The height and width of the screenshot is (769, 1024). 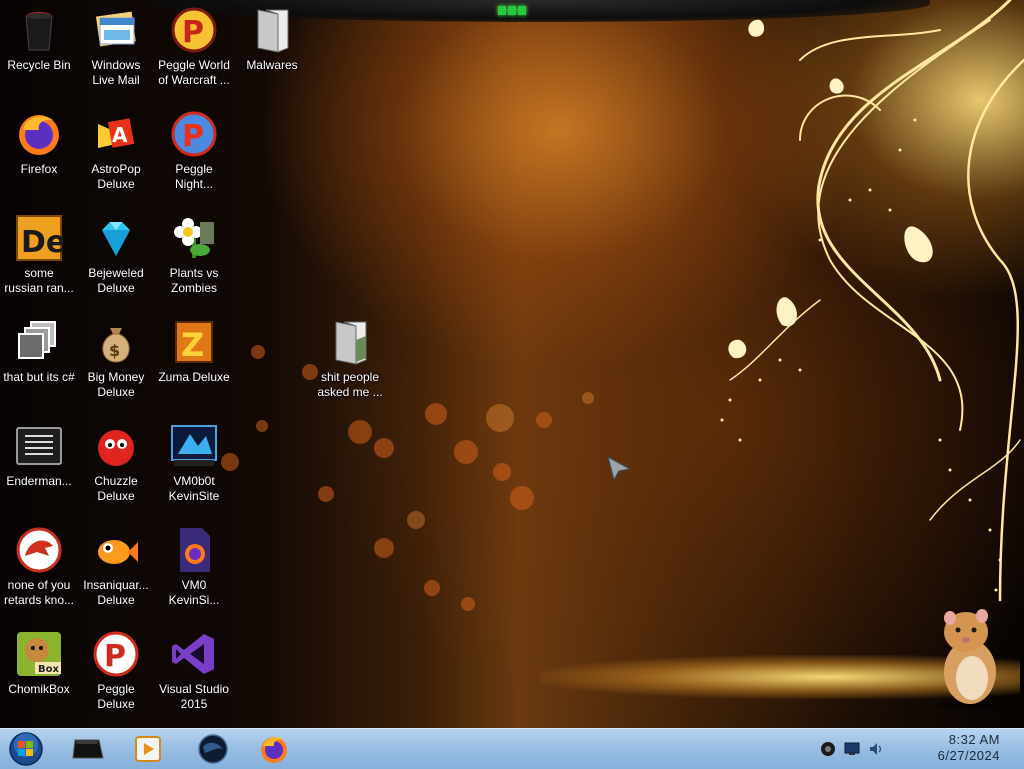 I want to click on icon-label: Big Money Deluxe, so click(x=116, y=384).